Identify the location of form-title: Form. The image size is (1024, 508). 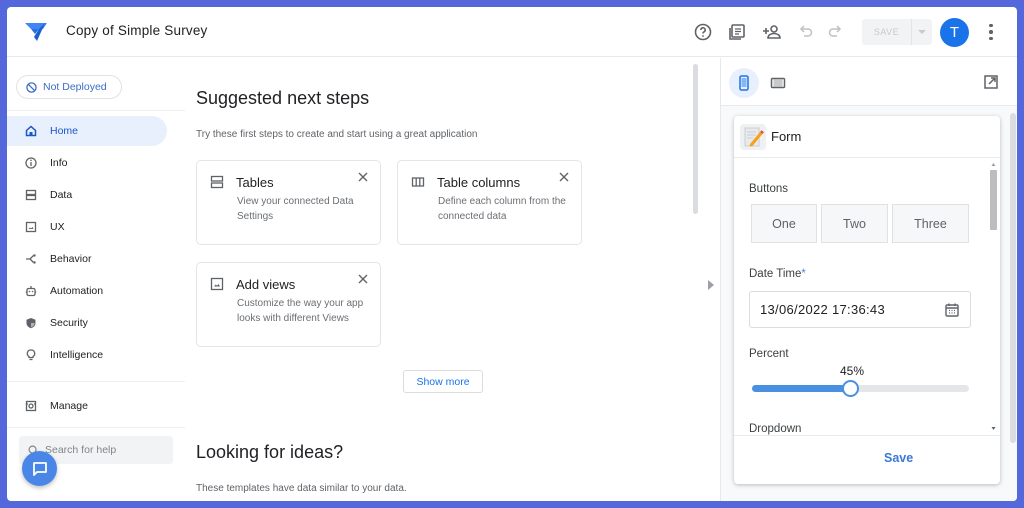
(786, 136).